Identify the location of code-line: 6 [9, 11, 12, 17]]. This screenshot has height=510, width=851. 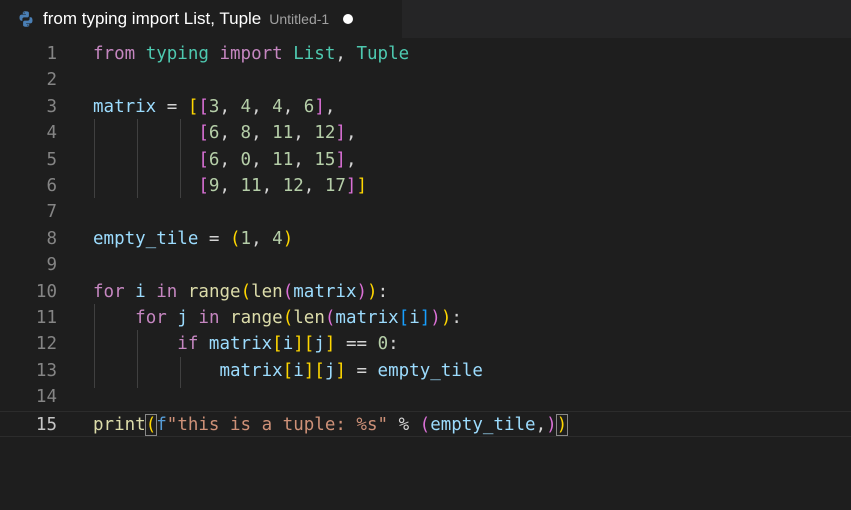
(425, 186).